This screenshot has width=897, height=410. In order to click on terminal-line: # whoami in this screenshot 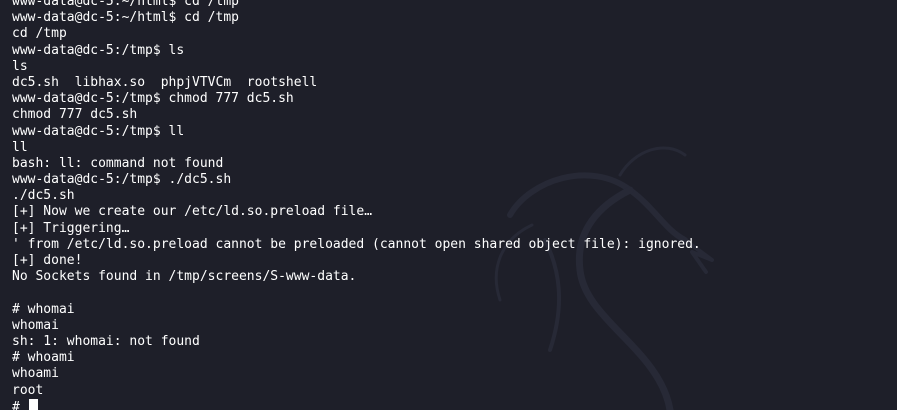, I will do `click(43, 358)`.